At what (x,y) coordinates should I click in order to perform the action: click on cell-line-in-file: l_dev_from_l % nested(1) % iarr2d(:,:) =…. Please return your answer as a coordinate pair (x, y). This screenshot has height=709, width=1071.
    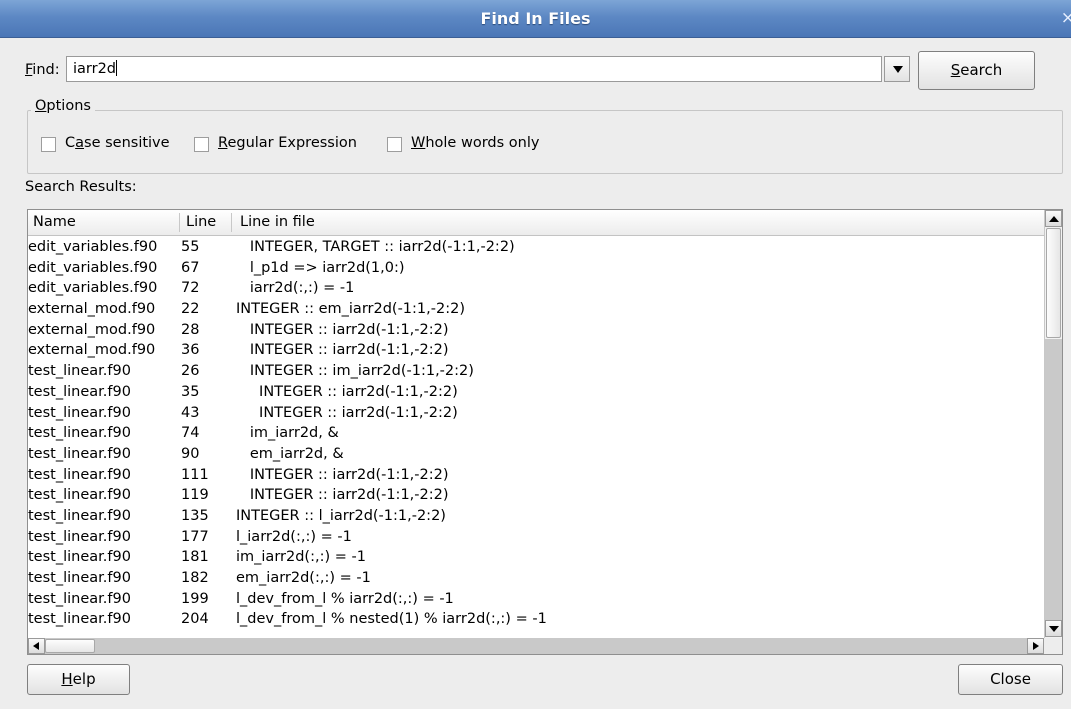
    Looking at the image, I should click on (391, 619).